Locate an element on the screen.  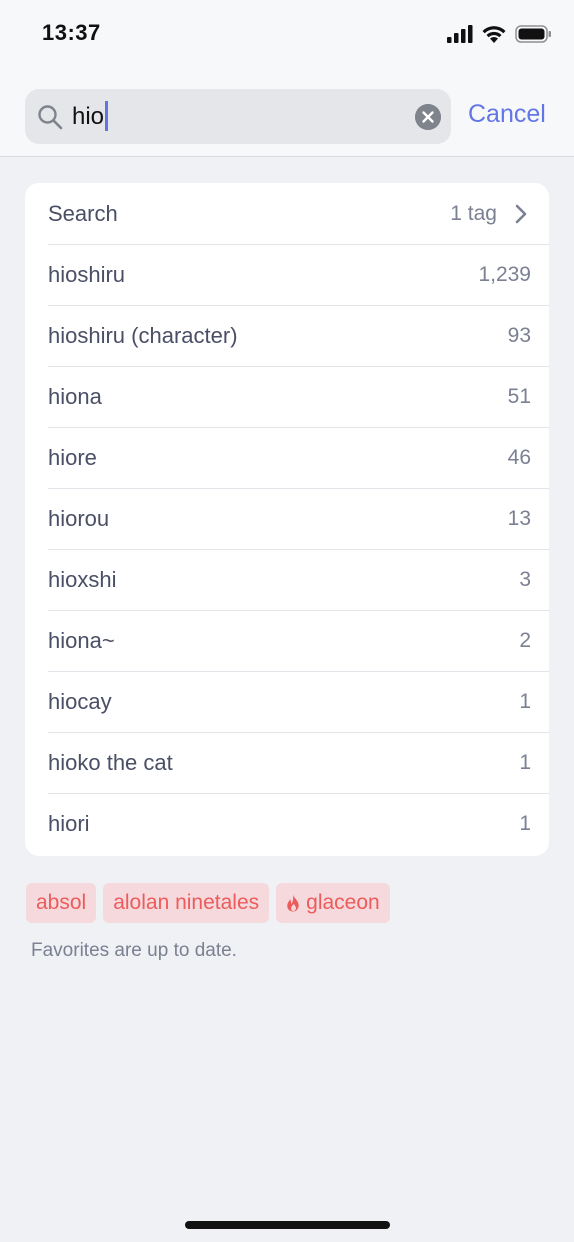
tag-count: 3 is located at coordinates (525, 579).